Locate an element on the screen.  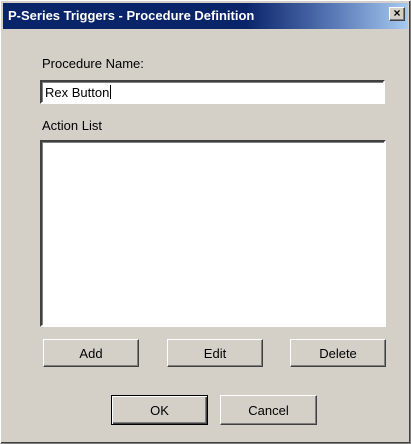
procedure-name-value: Rex Button is located at coordinates (77, 92).